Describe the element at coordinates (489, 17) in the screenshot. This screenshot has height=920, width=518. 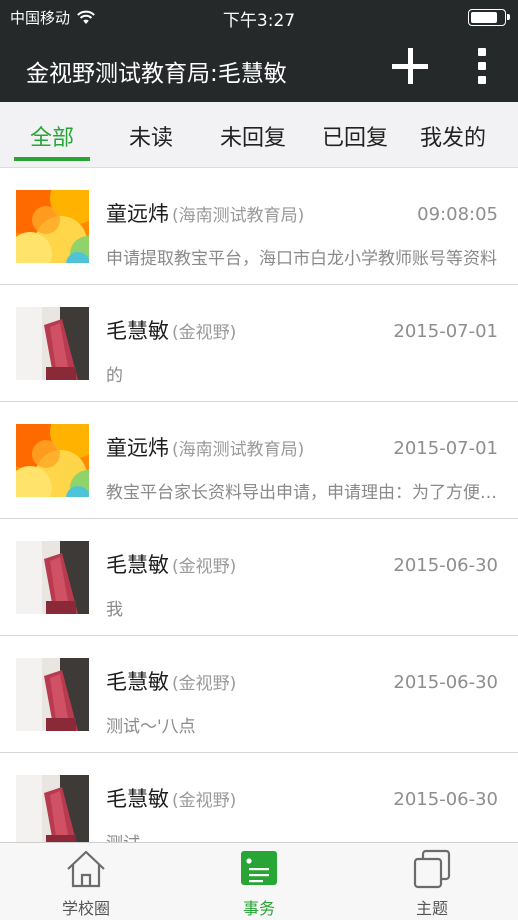
I see `battery-icon` at that location.